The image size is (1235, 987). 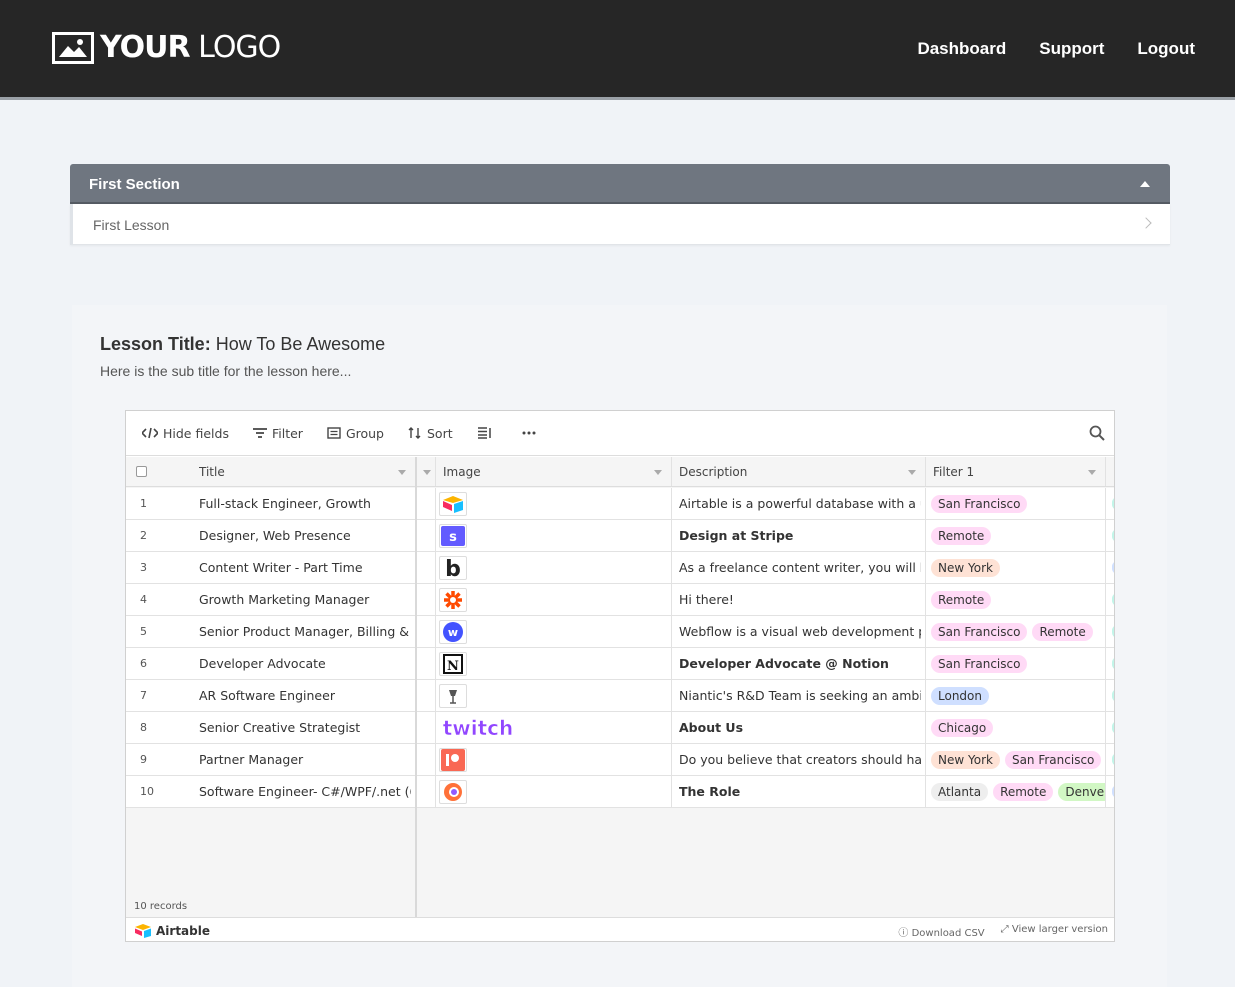 What do you see at coordinates (1059, 929) in the screenshot?
I see `view-larger-label: View larger version` at bounding box center [1059, 929].